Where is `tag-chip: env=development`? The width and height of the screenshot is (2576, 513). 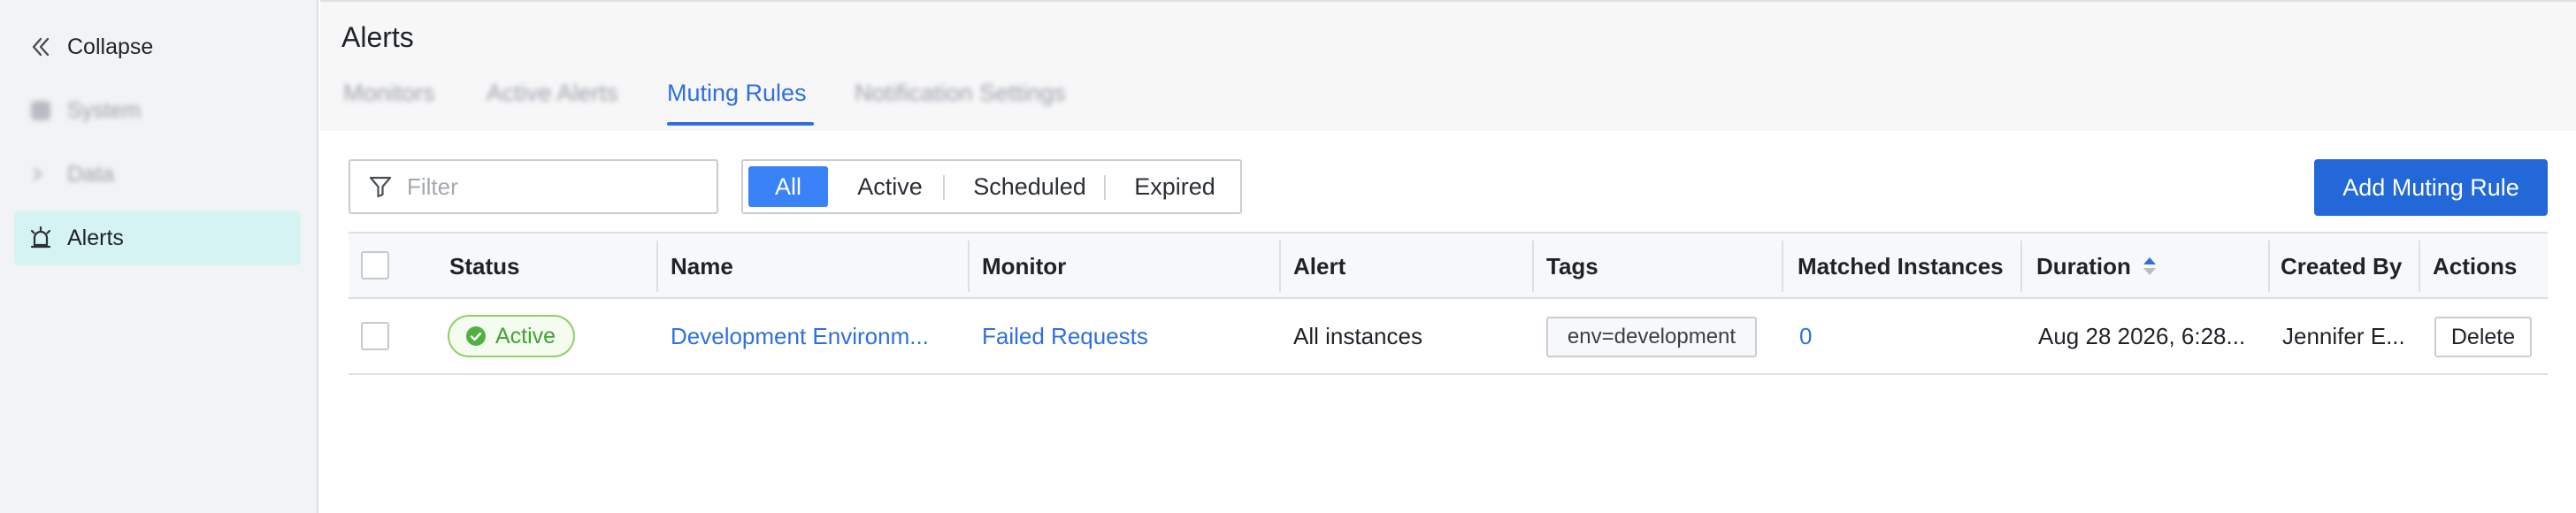
tag-chip: env=development is located at coordinates (1651, 337).